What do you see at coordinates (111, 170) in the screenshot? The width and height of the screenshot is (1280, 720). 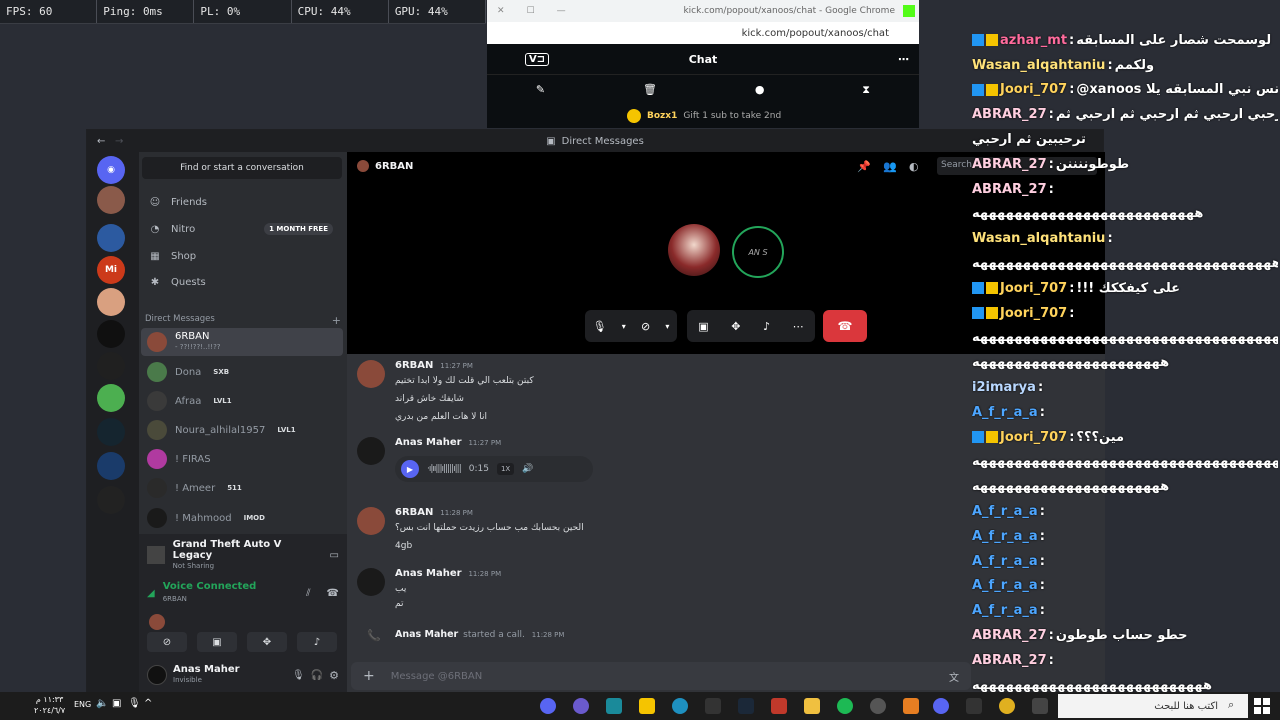 I see `discord-home-icon: ◉` at bounding box center [111, 170].